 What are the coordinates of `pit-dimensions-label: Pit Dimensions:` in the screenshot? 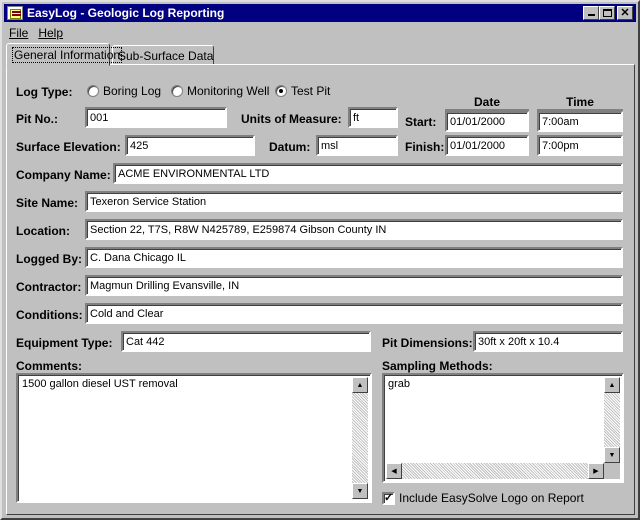 It's located at (427, 343).